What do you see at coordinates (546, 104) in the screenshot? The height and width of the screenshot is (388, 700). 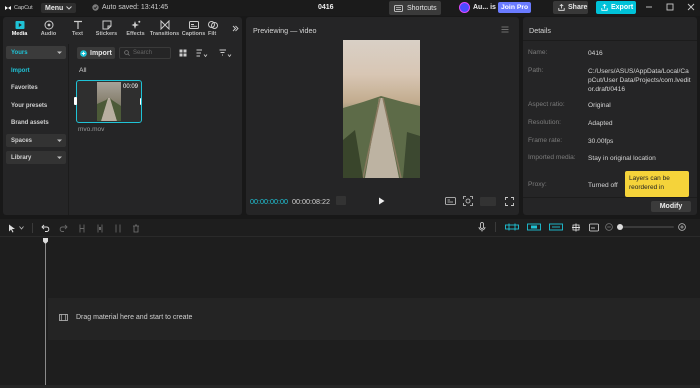 I see `detail-key: Aspect ratio:` at bounding box center [546, 104].